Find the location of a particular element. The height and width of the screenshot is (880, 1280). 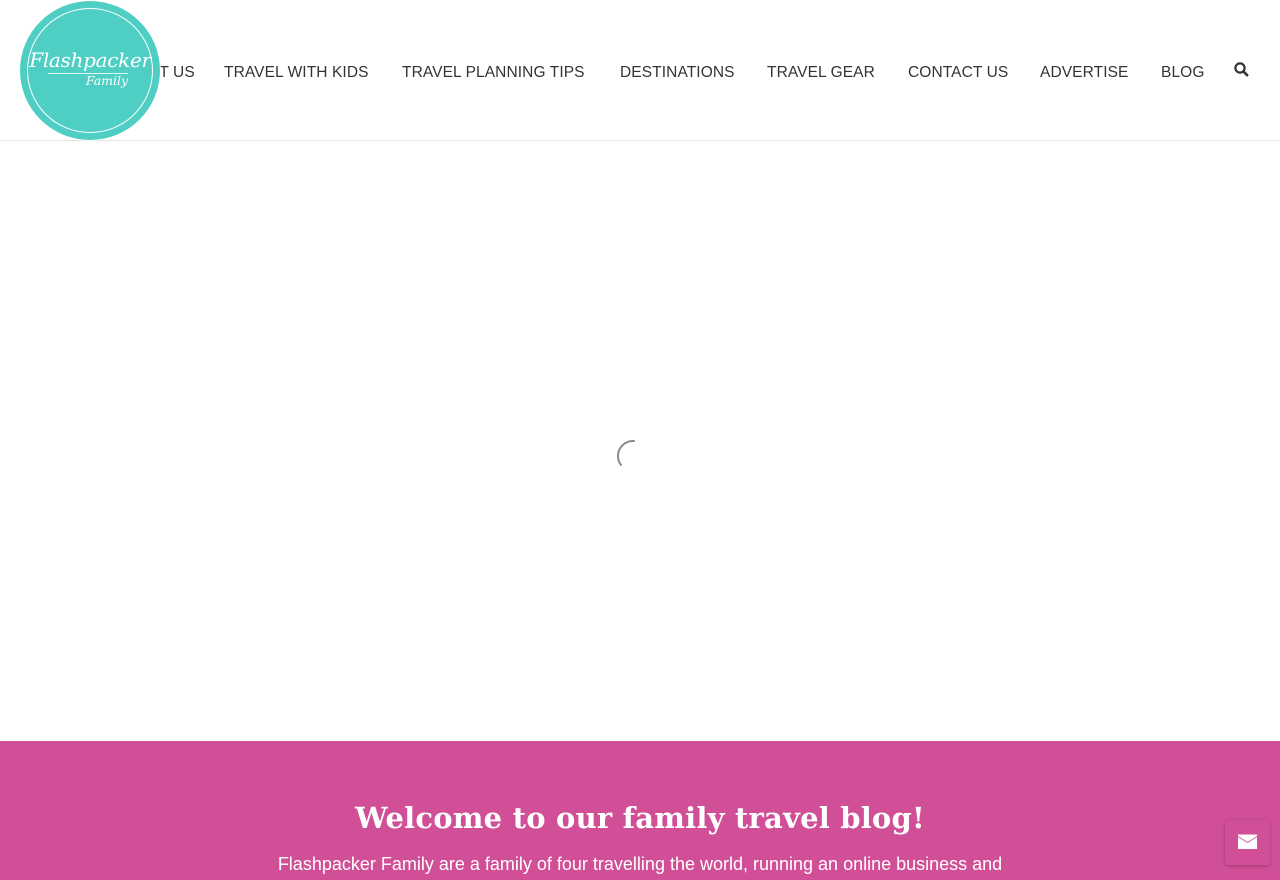

nav-item-advertise: ADVERTISE is located at coordinates (1084, 73).